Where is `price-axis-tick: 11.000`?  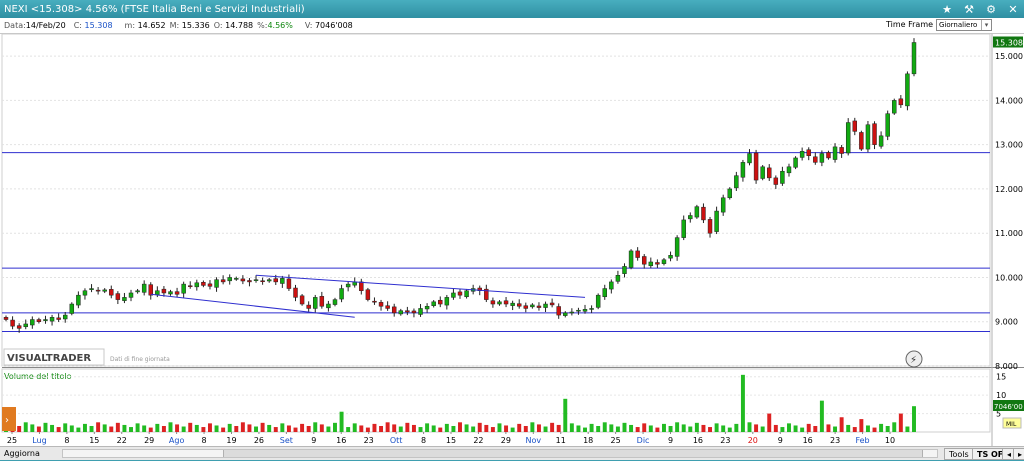
price-axis-tick: 11.000 is located at coordinates (1009, 233).